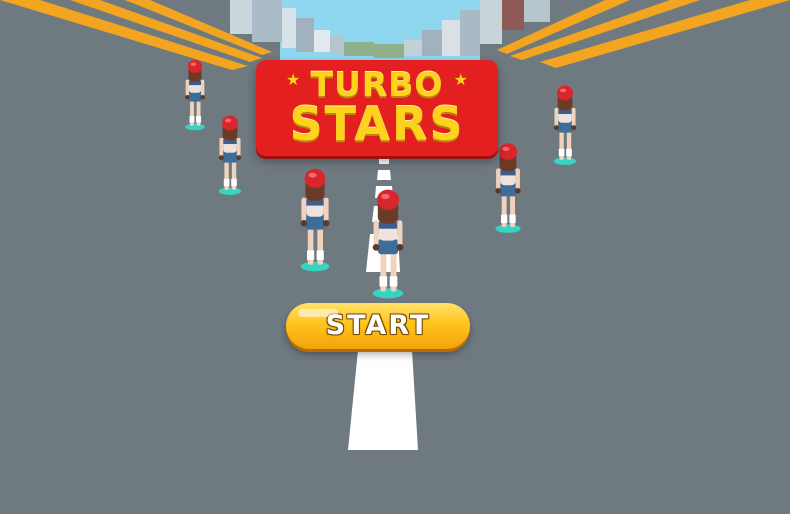 This screenshot has height=514, width=790. I want to click on game-logo: ★ ★ TURBO STARS, so click(377, 108).